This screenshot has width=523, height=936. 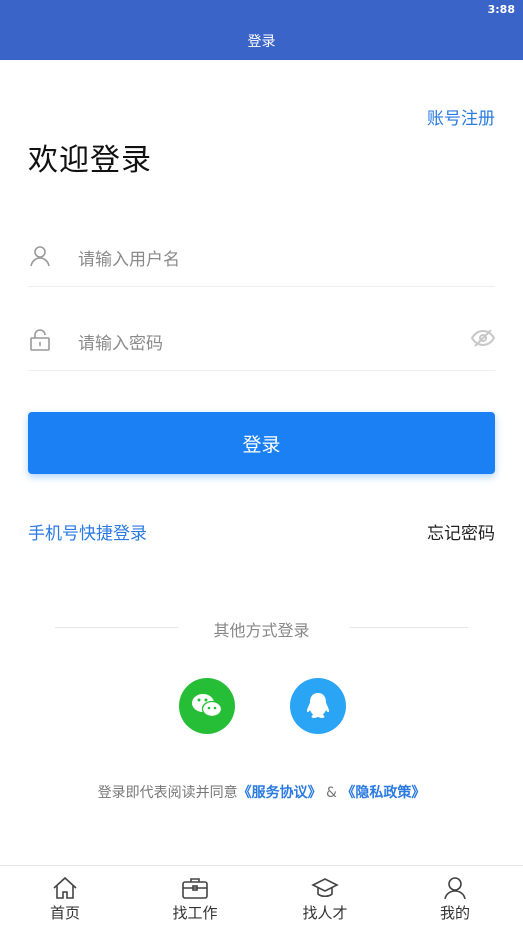 I want to click on qq-login-button, so click(x=318, y=706).